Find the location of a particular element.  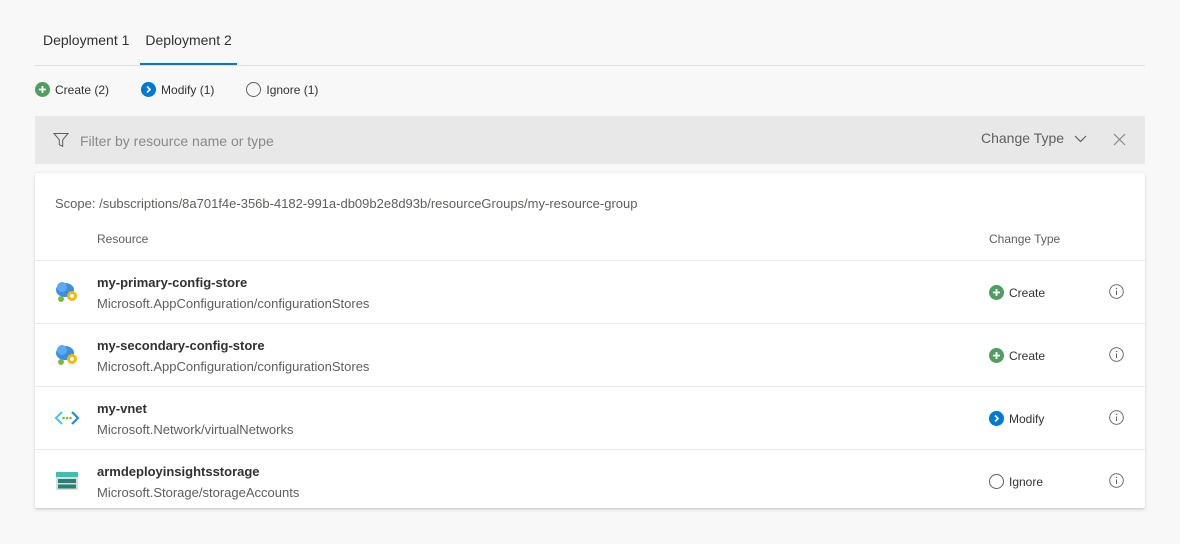

legend-create: Create (2) is located at coordinates (72, 89).